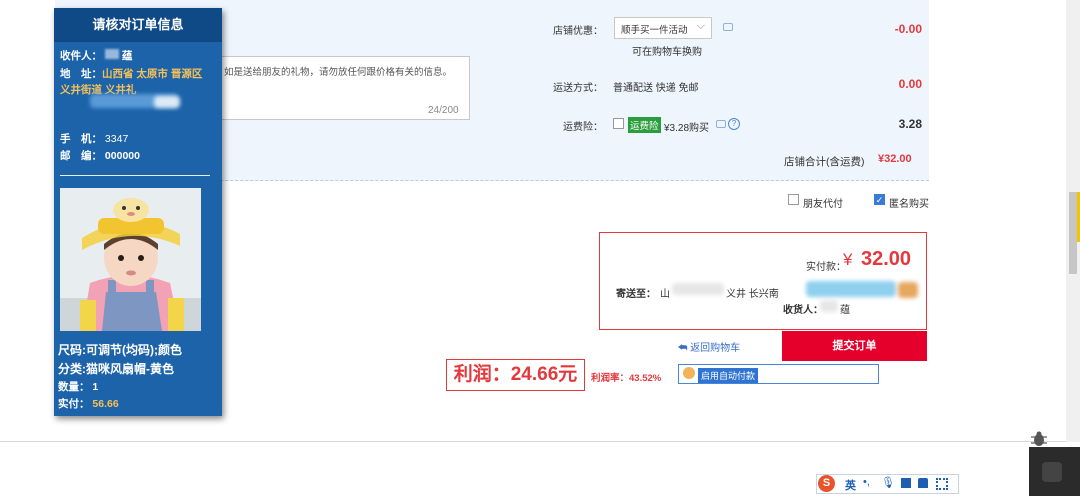 This screenshot has width=1080, height=496. What do you see at coordinates (127, 56) in the screenshot?
I see `receiver-name: 蕴` at bounding box center [127, 56].